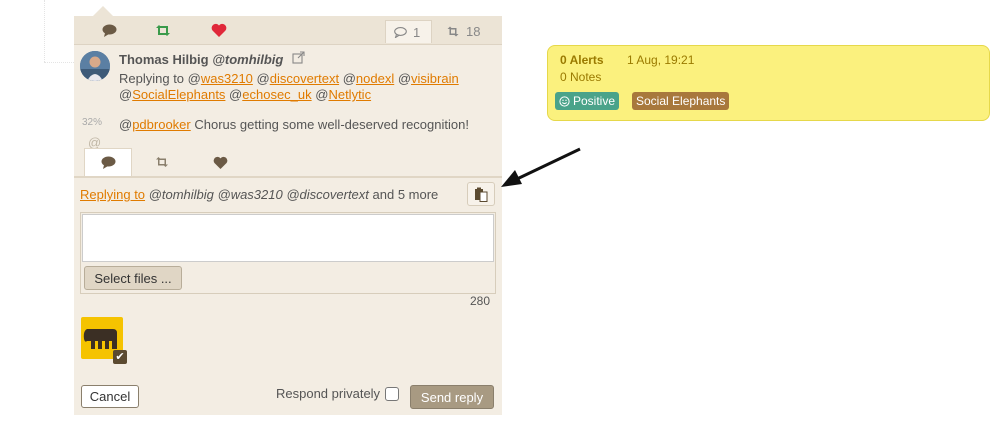  I want to click on sentiment-tag-positive: Positive, so click(587, 101).